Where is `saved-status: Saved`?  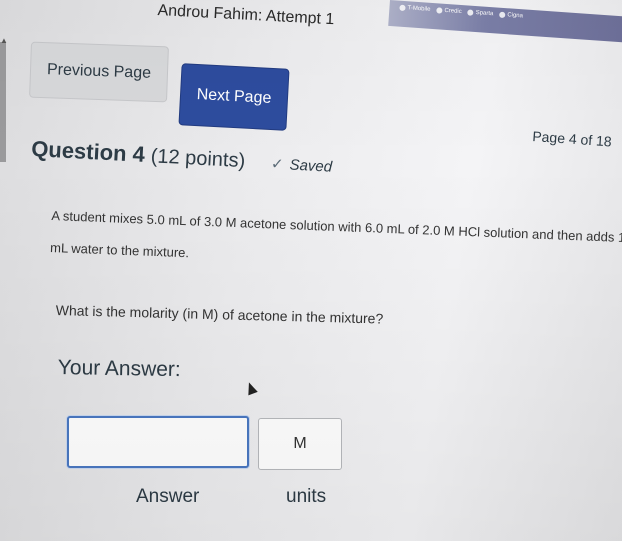 saved-status: Saved is located at coordinates (311, 166).